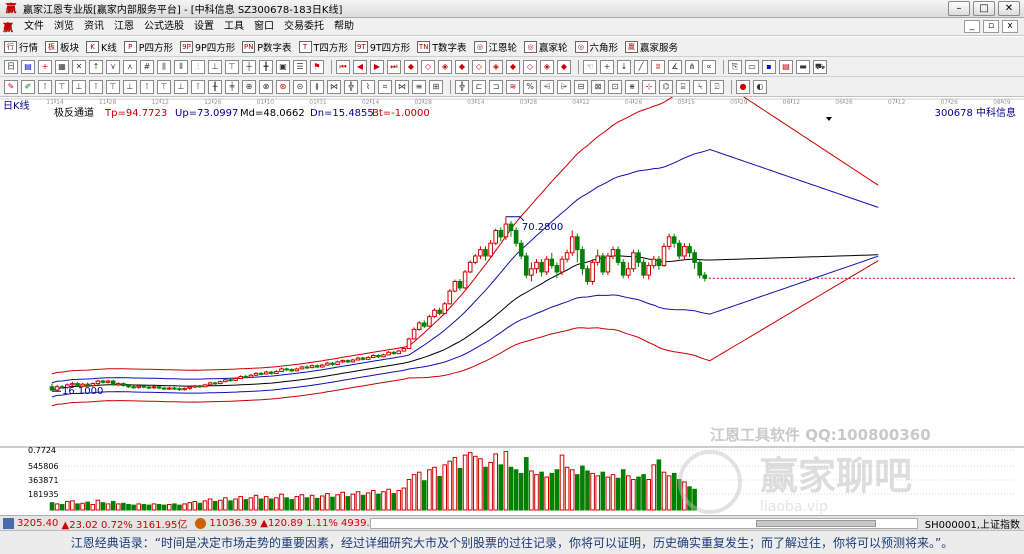  I want to click on tool38-icon: ⍀, so click(700, 86).